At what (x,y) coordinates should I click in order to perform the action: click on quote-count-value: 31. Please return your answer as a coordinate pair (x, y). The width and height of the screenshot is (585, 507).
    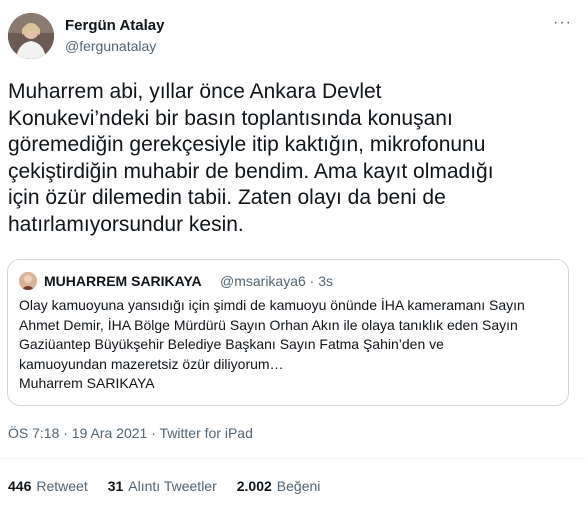
    Looking at the image, I should click on (115, 486).